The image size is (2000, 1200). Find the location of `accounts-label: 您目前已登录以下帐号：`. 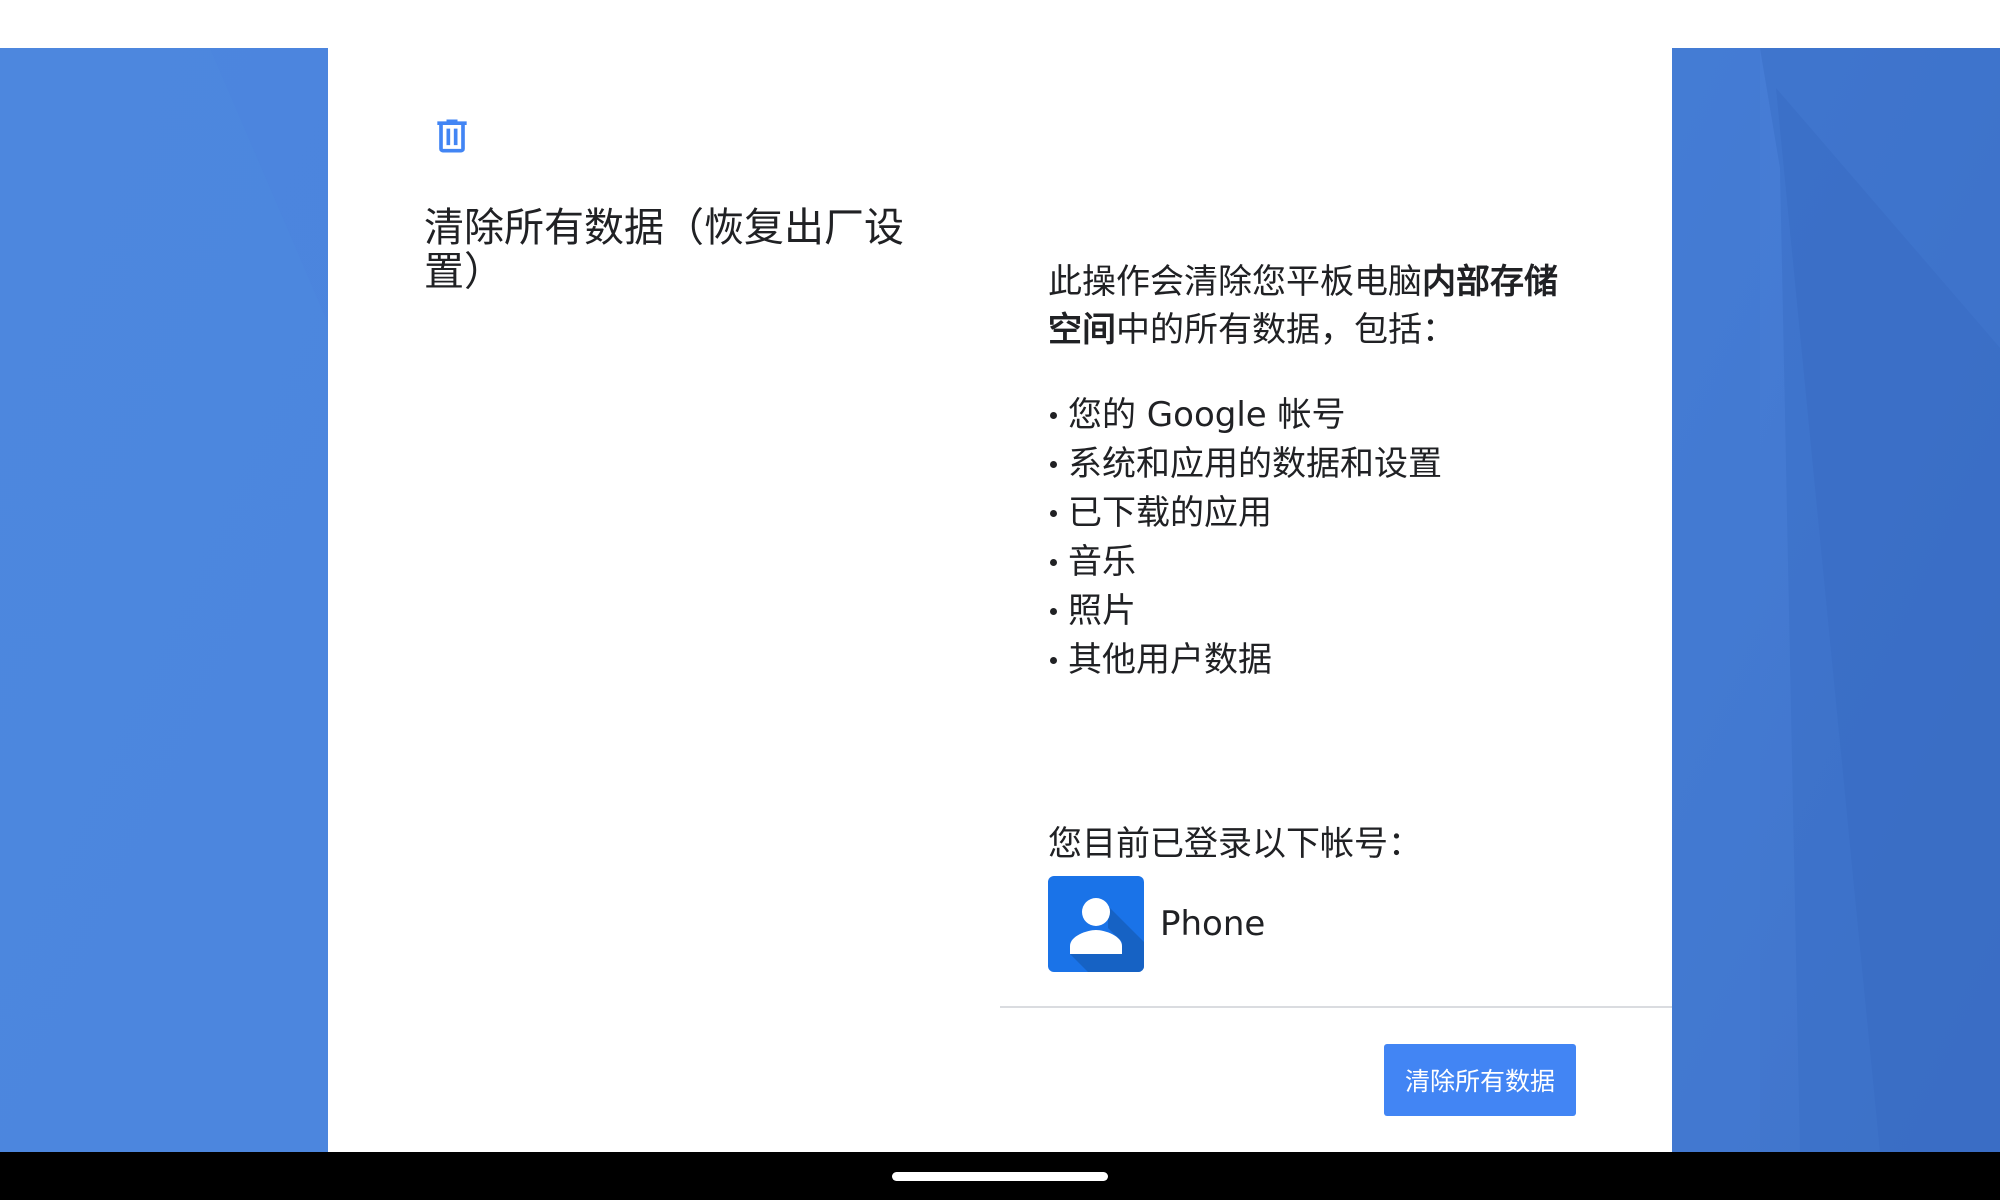

accounts-label: 您目前已登录以下帐号： is located at coordinates (1235, 844).